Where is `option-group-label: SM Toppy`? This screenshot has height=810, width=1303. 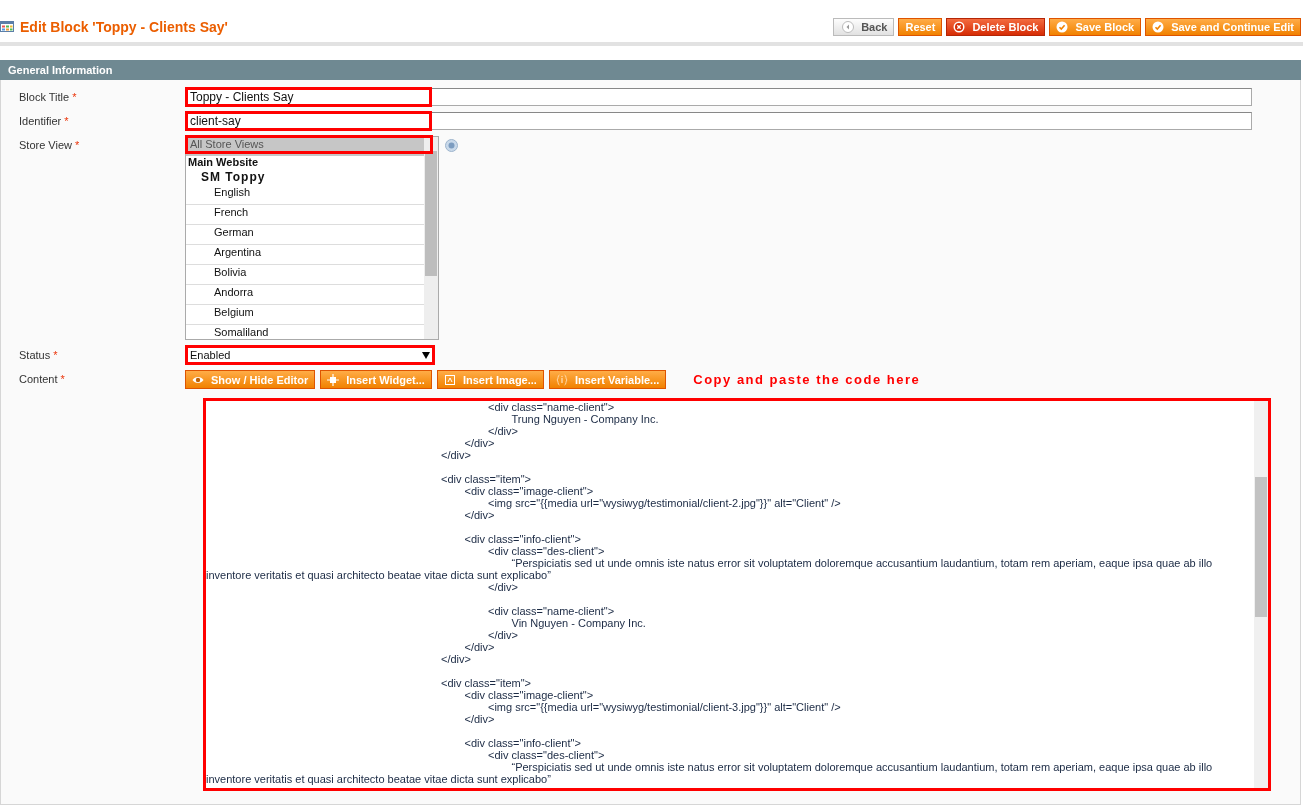 option-group-label: SM Toppy is located at coordinates (233, 177).